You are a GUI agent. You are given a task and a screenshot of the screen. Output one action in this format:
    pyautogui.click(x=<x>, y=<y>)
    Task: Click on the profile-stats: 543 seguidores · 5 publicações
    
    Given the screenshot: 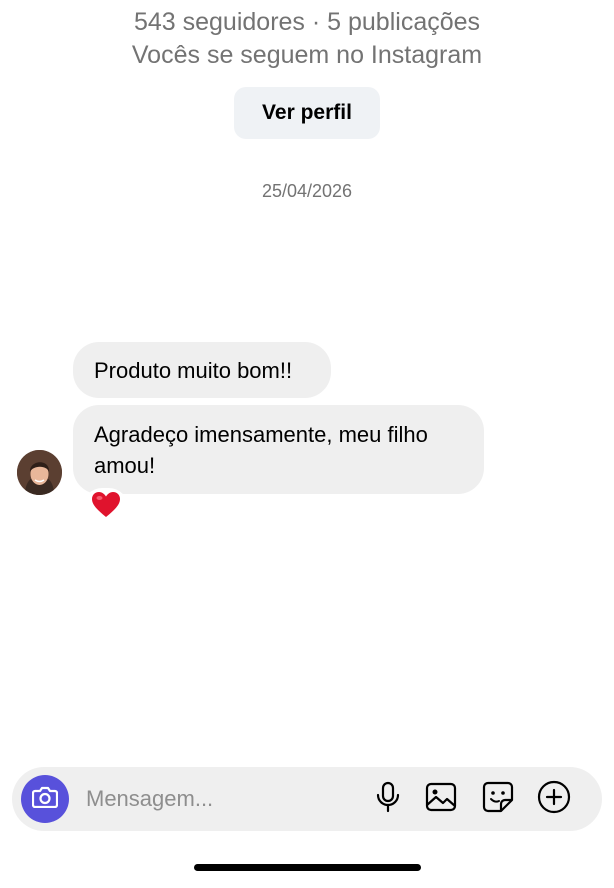 What is the action you would take?
    pyautogui.click(x=307, y=22)
    